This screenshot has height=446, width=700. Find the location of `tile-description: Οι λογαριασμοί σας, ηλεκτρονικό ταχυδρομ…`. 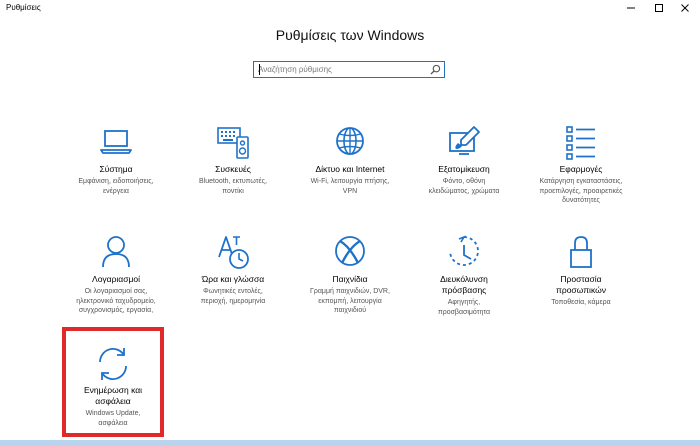

tile-description: Οι λογαριασμοί σας, ηλεκτρονικό ταχυδρομ… is located at coordinates (116, 301).